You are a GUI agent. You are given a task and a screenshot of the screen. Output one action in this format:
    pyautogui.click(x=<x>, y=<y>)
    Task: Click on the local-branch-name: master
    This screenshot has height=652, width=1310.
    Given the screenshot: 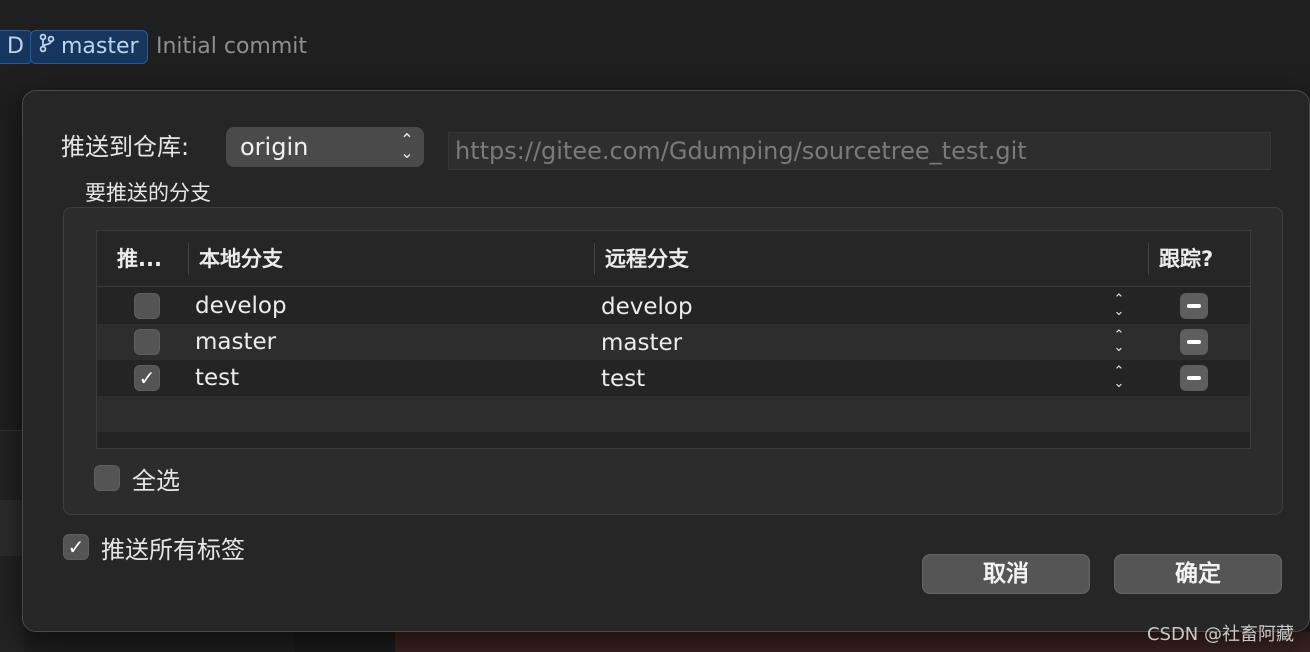 What is the action you would take?
    pyautogui.click(x=236, y=342)
    